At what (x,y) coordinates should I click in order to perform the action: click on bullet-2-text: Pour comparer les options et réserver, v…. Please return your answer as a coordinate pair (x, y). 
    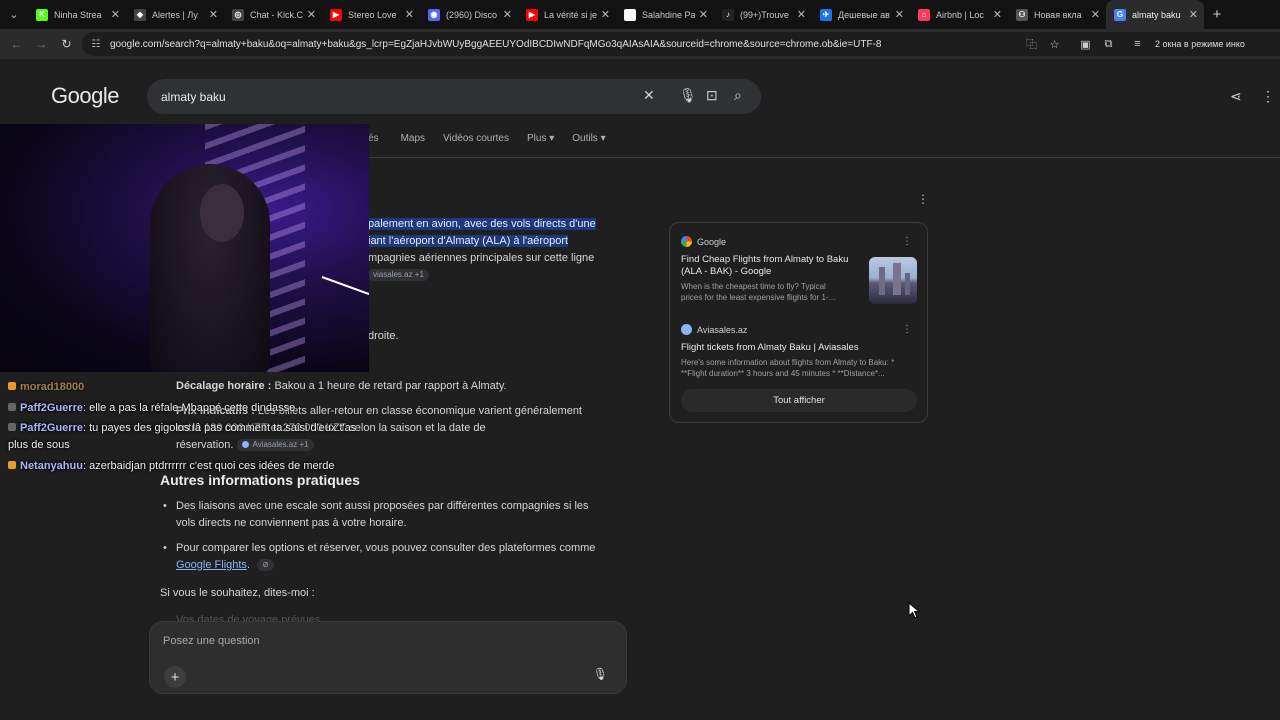
    Looking at the image, I should click on (386, 548).